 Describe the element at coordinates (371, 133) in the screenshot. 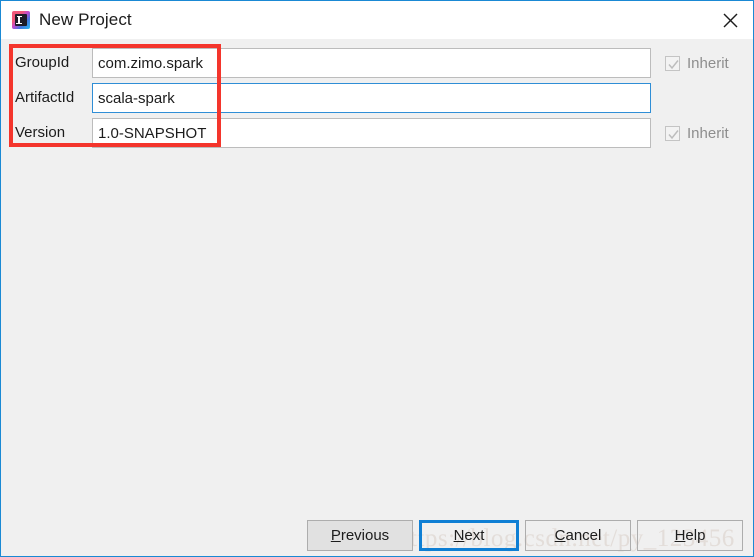

I see `version-input` at that location.